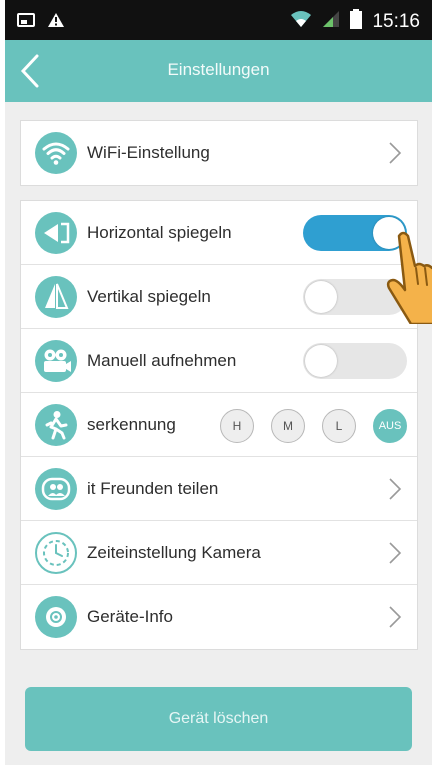 The height and width of the screenshot is (765, 437). I want to click on list-item-label: WiFi-Einstellung, so click(148, 152).